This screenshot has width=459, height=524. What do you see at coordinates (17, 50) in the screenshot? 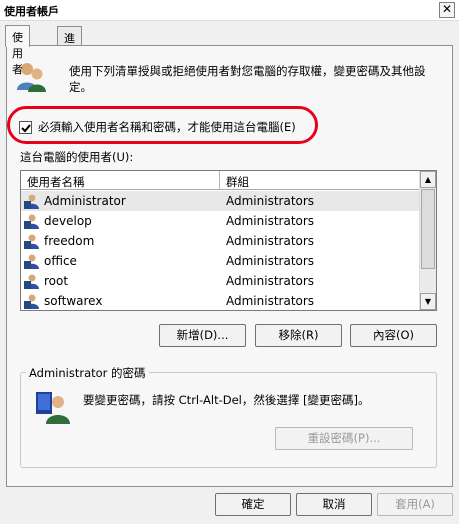
I see `tab-users: 使用者` at bounding box center [17, 50].